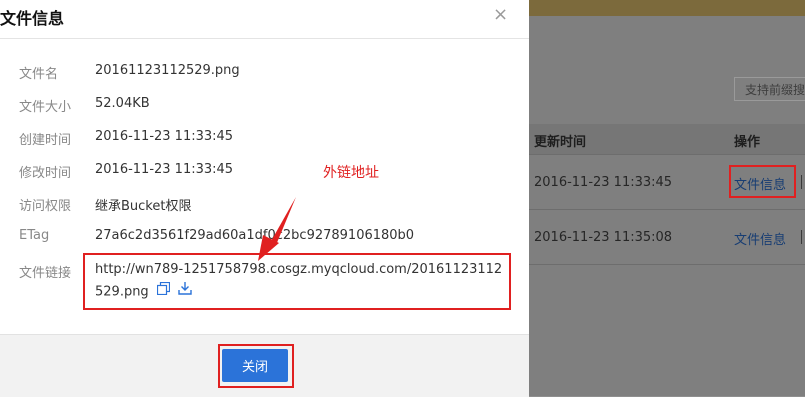  I want to click on access-permission-value: 继承Bucket权限, so click(143, 206).